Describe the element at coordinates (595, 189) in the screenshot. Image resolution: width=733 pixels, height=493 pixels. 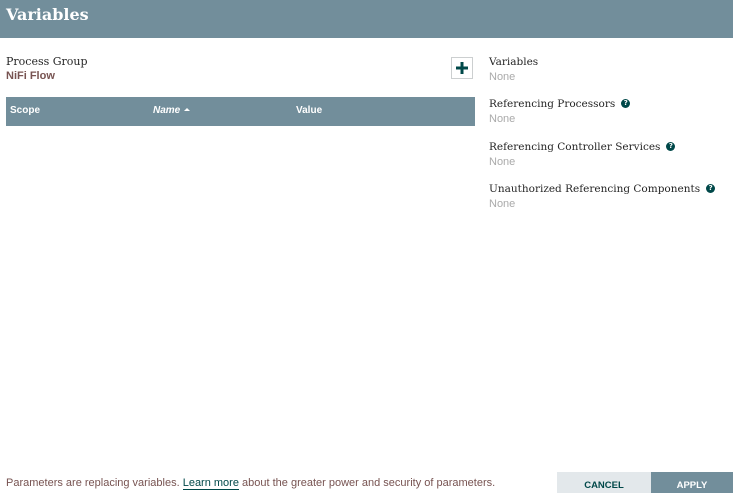
I see `unauthorized-referencing-components-label: Unauthorized Referencing Components` at that location.